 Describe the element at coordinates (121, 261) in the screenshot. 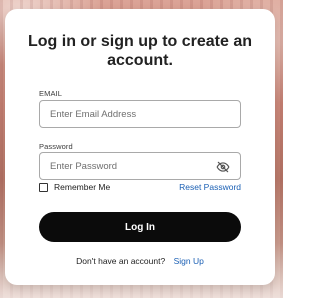

I see `signup-prompt-text: Don't have an account?` at that location.